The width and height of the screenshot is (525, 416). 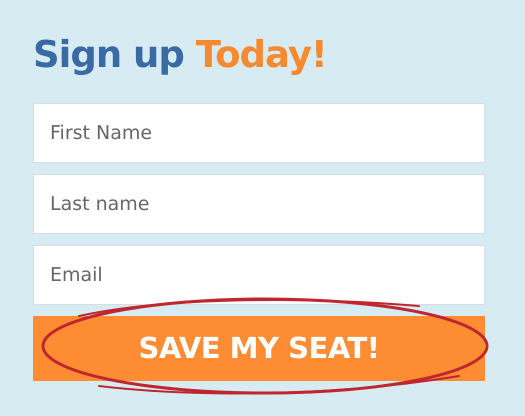 What do you see at coordinates (259, 275) in the screenshot?
I see `text-field: Email` at bounding box center [259, 275].